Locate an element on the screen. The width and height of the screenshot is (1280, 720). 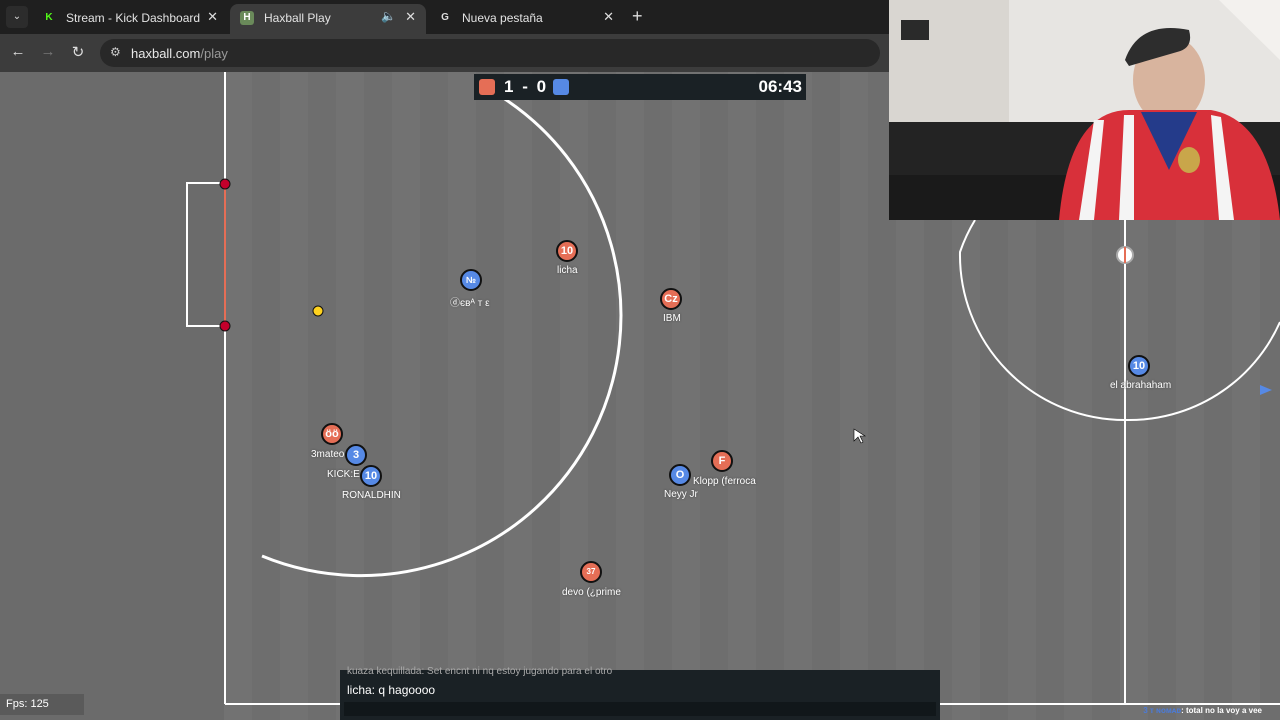
player-disc: öö is located at coordinates (332, 434).